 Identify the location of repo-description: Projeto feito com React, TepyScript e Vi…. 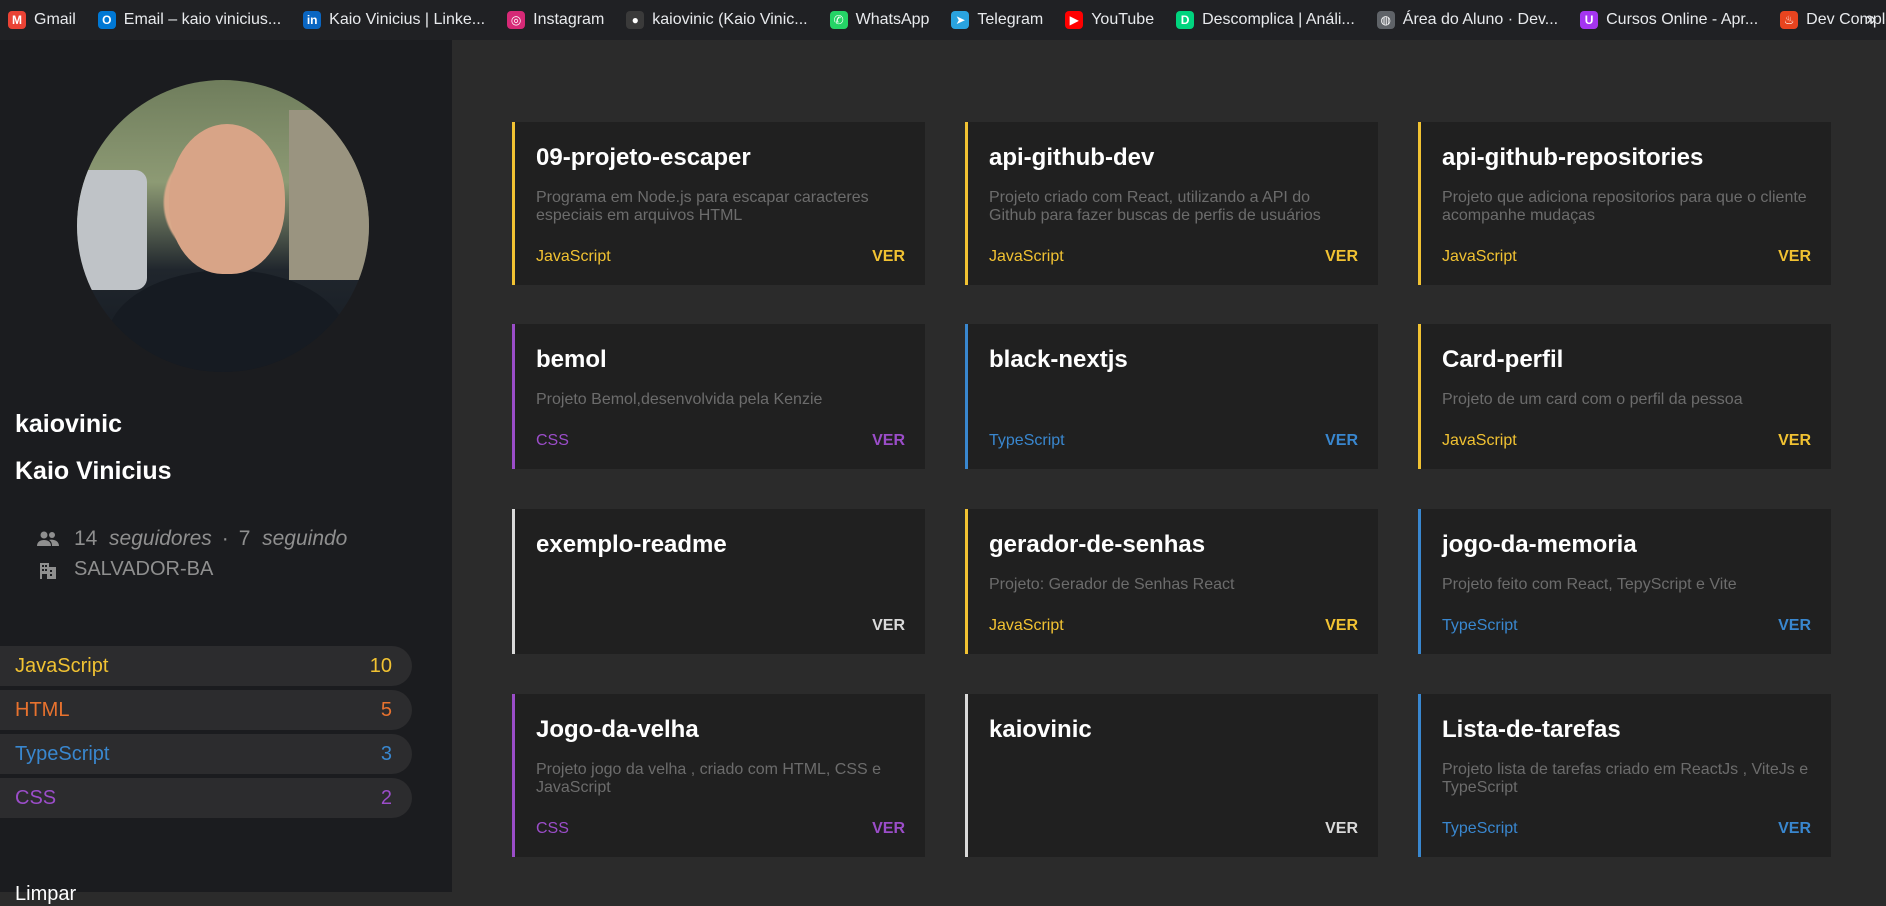
(1589, 584).